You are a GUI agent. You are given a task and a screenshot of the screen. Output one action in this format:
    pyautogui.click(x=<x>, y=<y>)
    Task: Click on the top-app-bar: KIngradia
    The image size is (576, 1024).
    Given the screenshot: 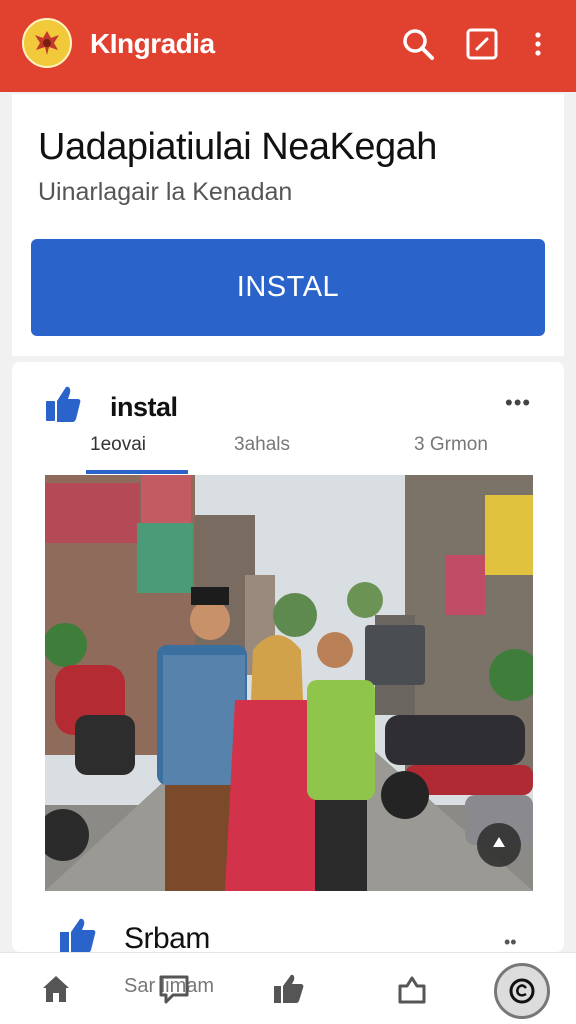 What is the action you would take?
    pyautogui.click(x=288, y=46)
    